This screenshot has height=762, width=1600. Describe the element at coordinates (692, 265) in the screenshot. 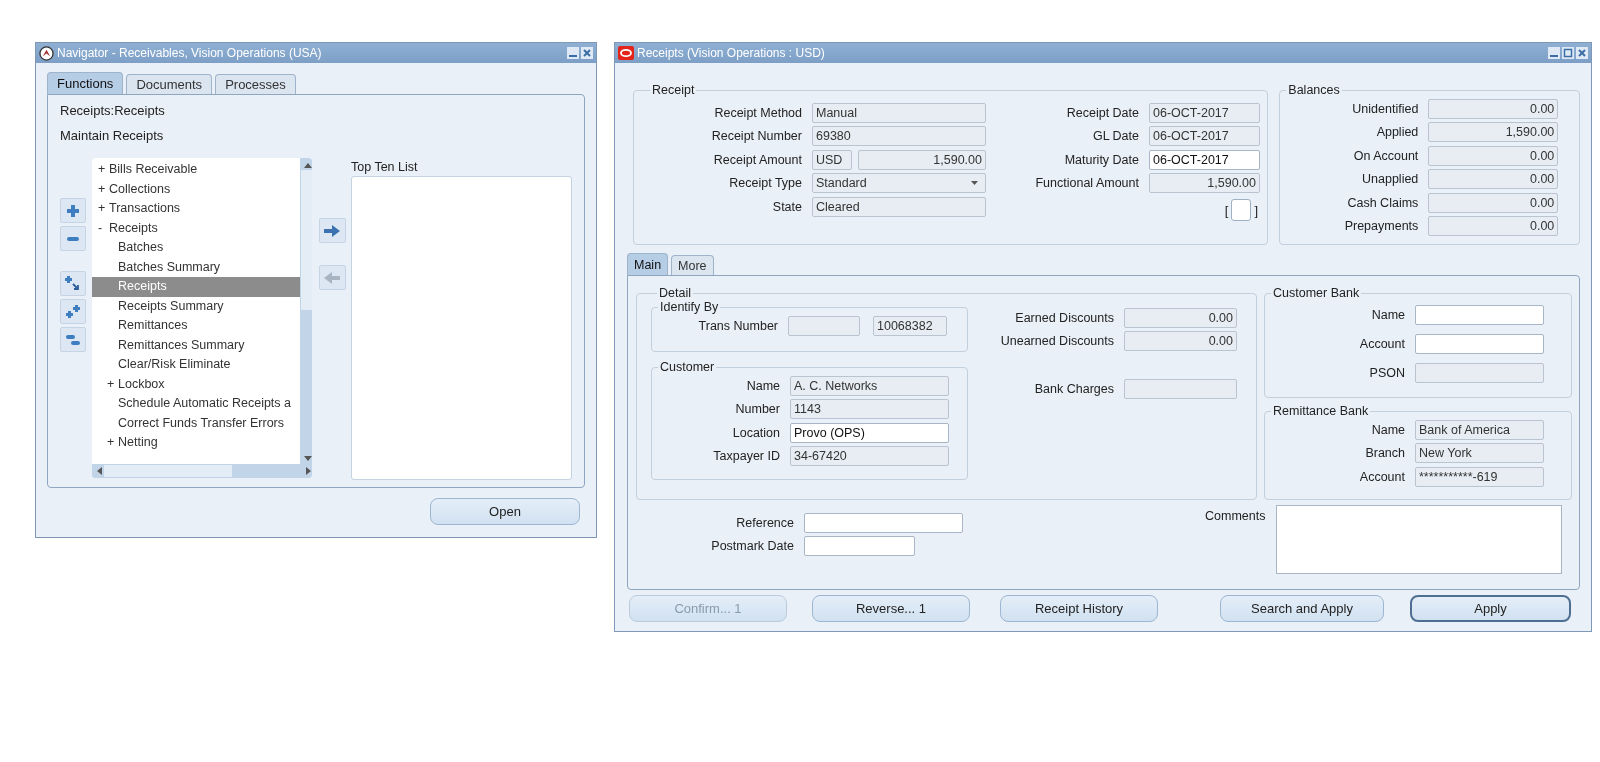

I see `tab: More` at that location.